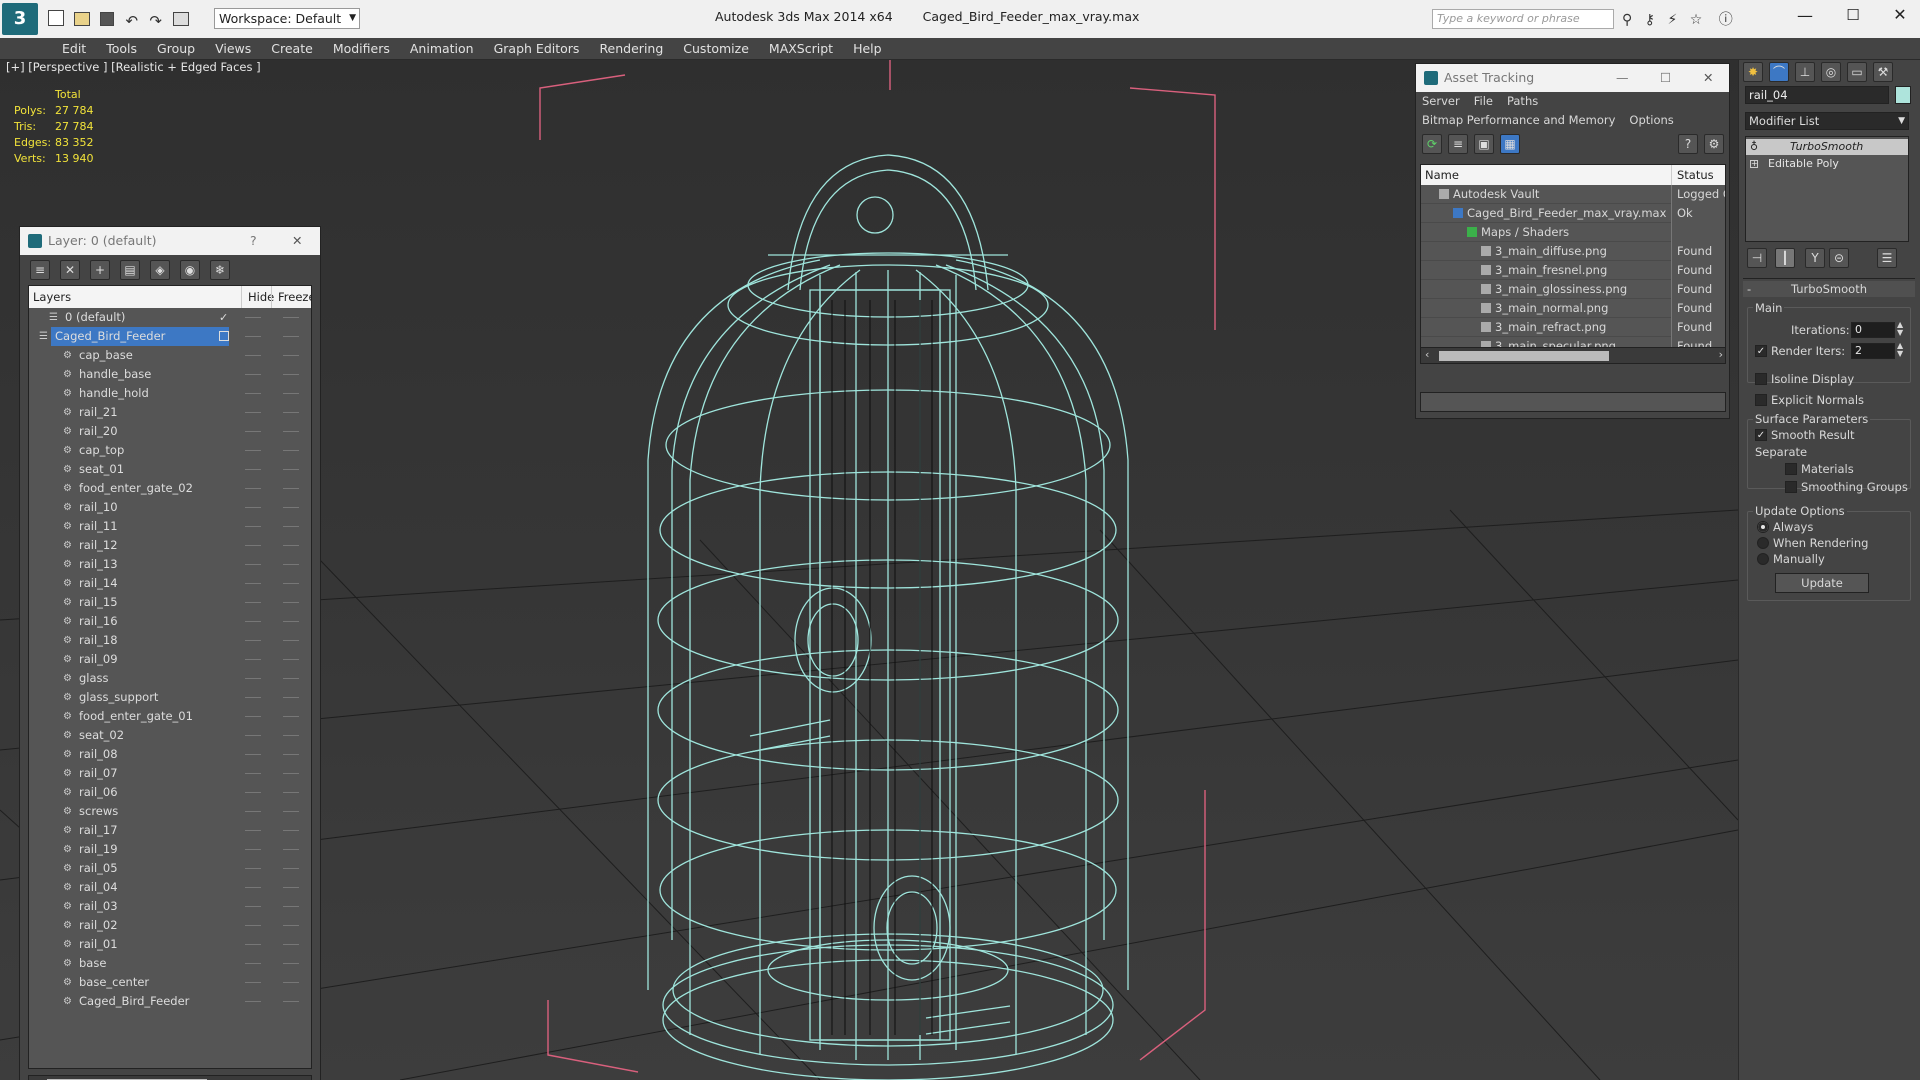 The image size is (1920, 1080). What do you see at coordinates (1761, 351) in the screenshot?
I see `render-iters-checkbox: ✓` at bounding box center [1761, 351].